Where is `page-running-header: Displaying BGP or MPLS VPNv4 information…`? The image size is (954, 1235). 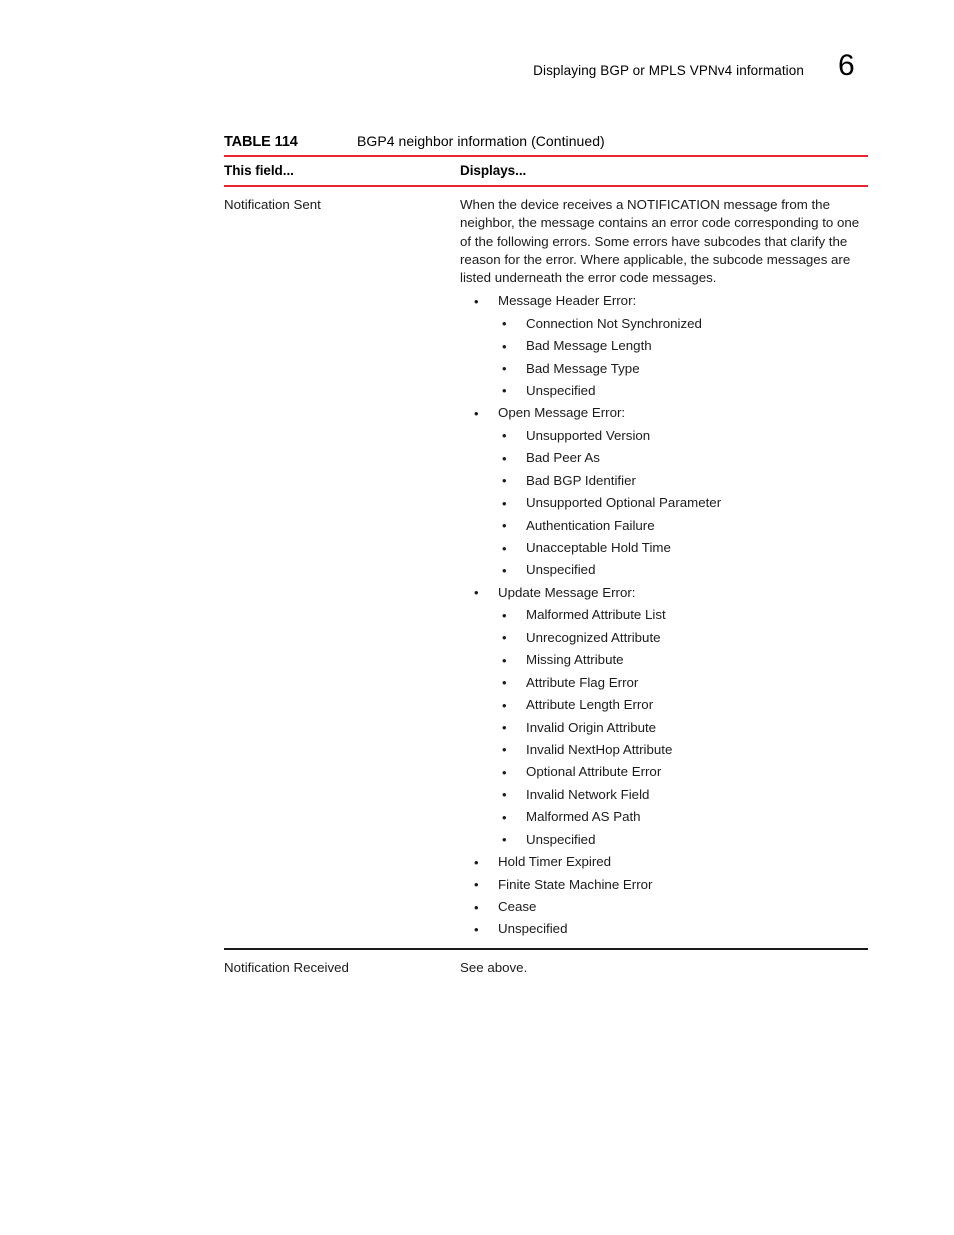
page-running-header: Displaying BGP or MPLS VPNv4 information… is located at coordinates (477, 73).